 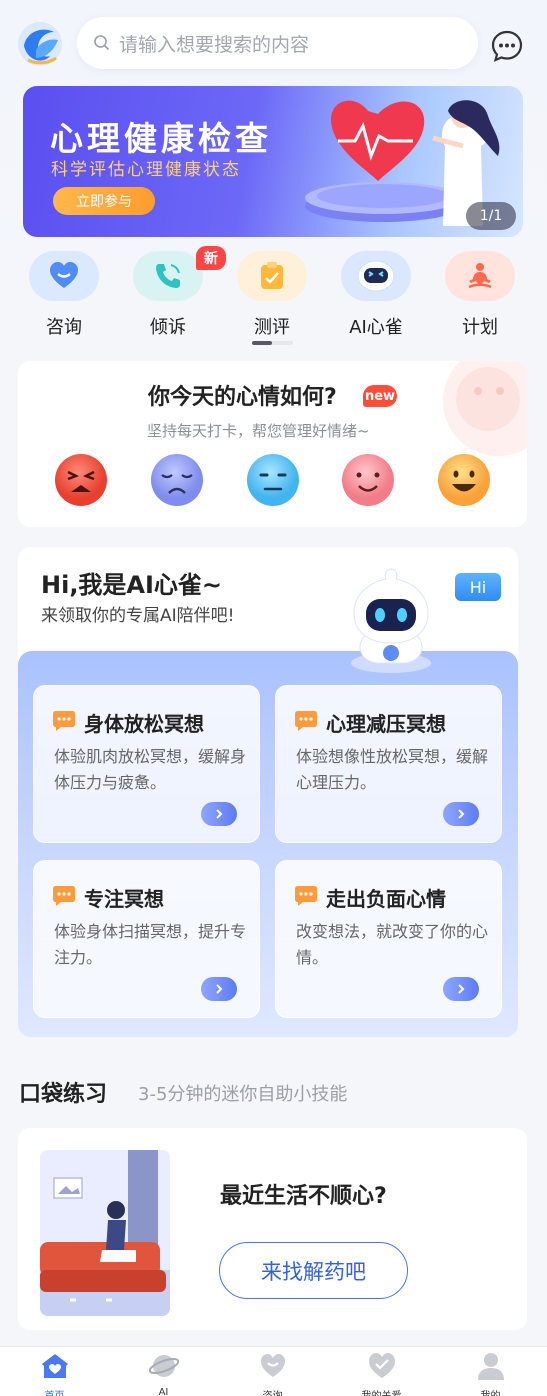 I want to click on join-now-button: 立即参与, so click(x=104, y=201).